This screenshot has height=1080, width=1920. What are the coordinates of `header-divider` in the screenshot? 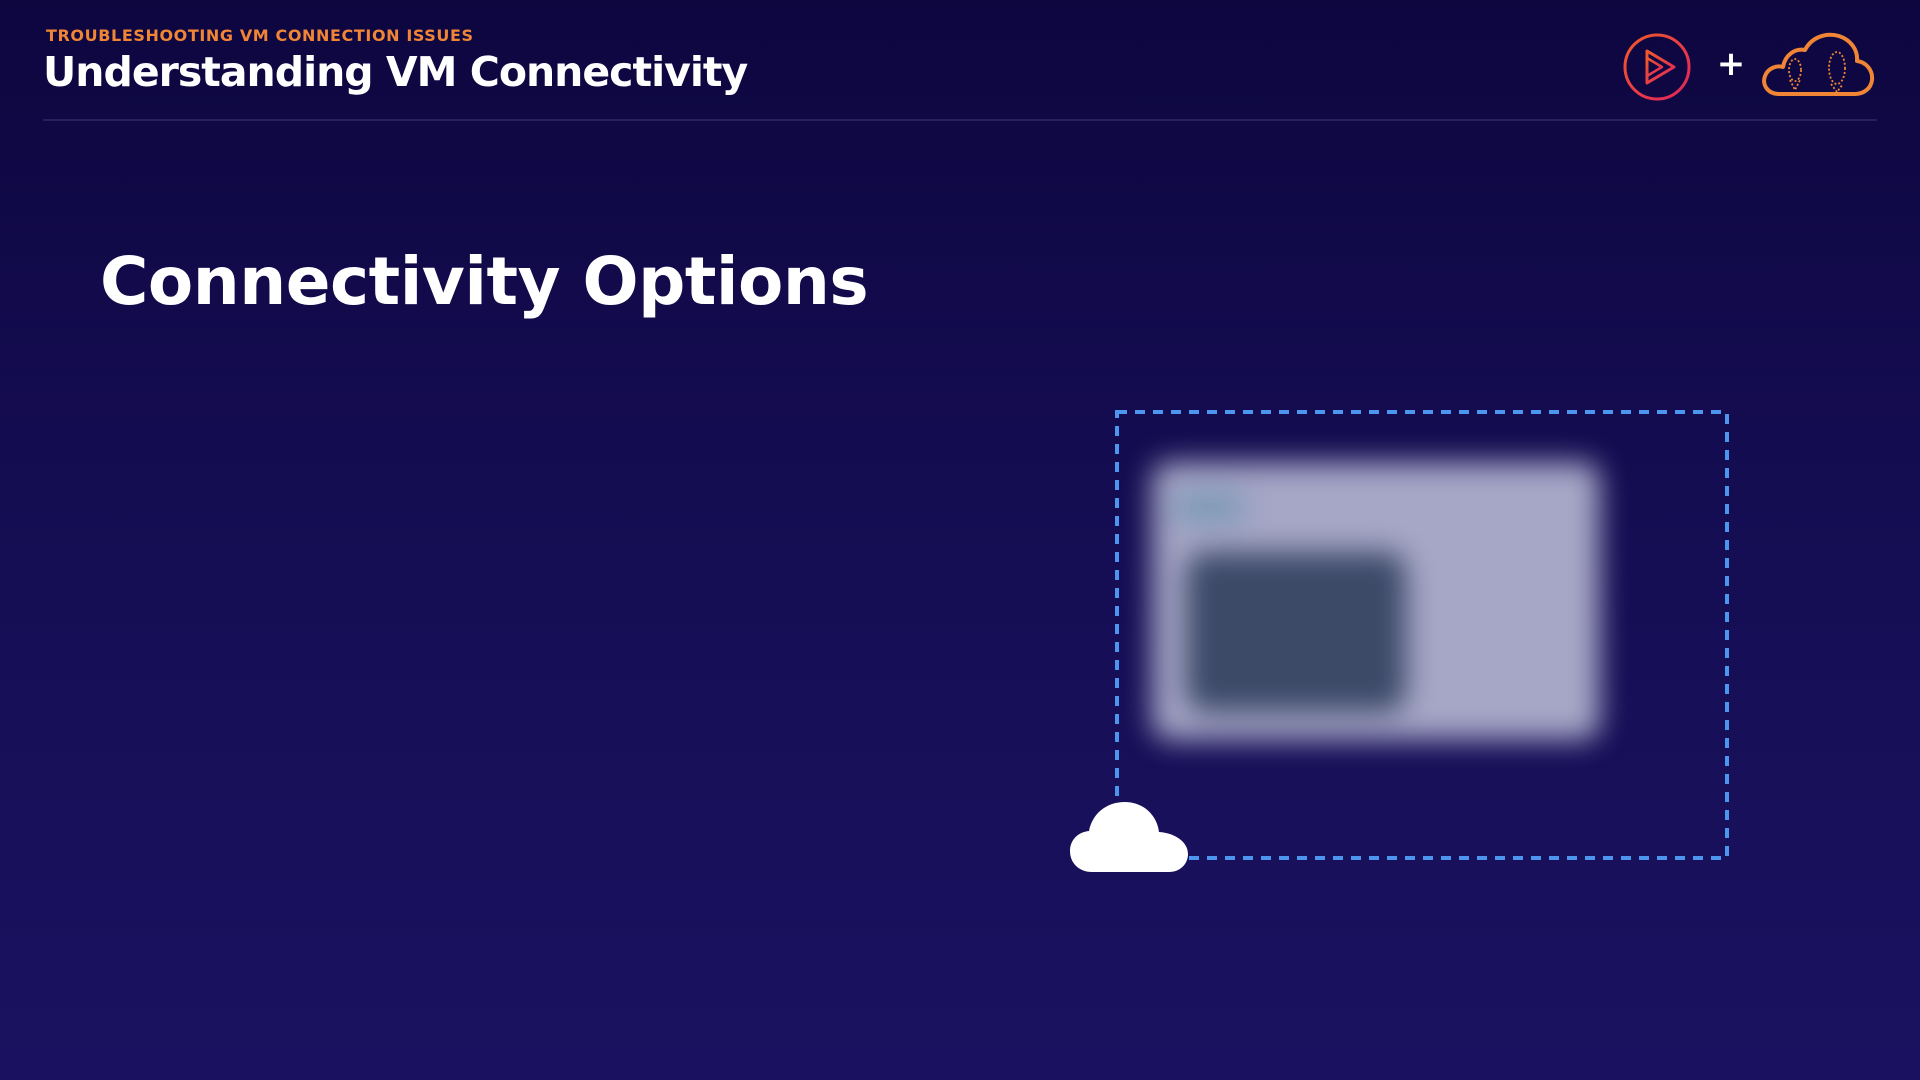 It's located at (960, 120).